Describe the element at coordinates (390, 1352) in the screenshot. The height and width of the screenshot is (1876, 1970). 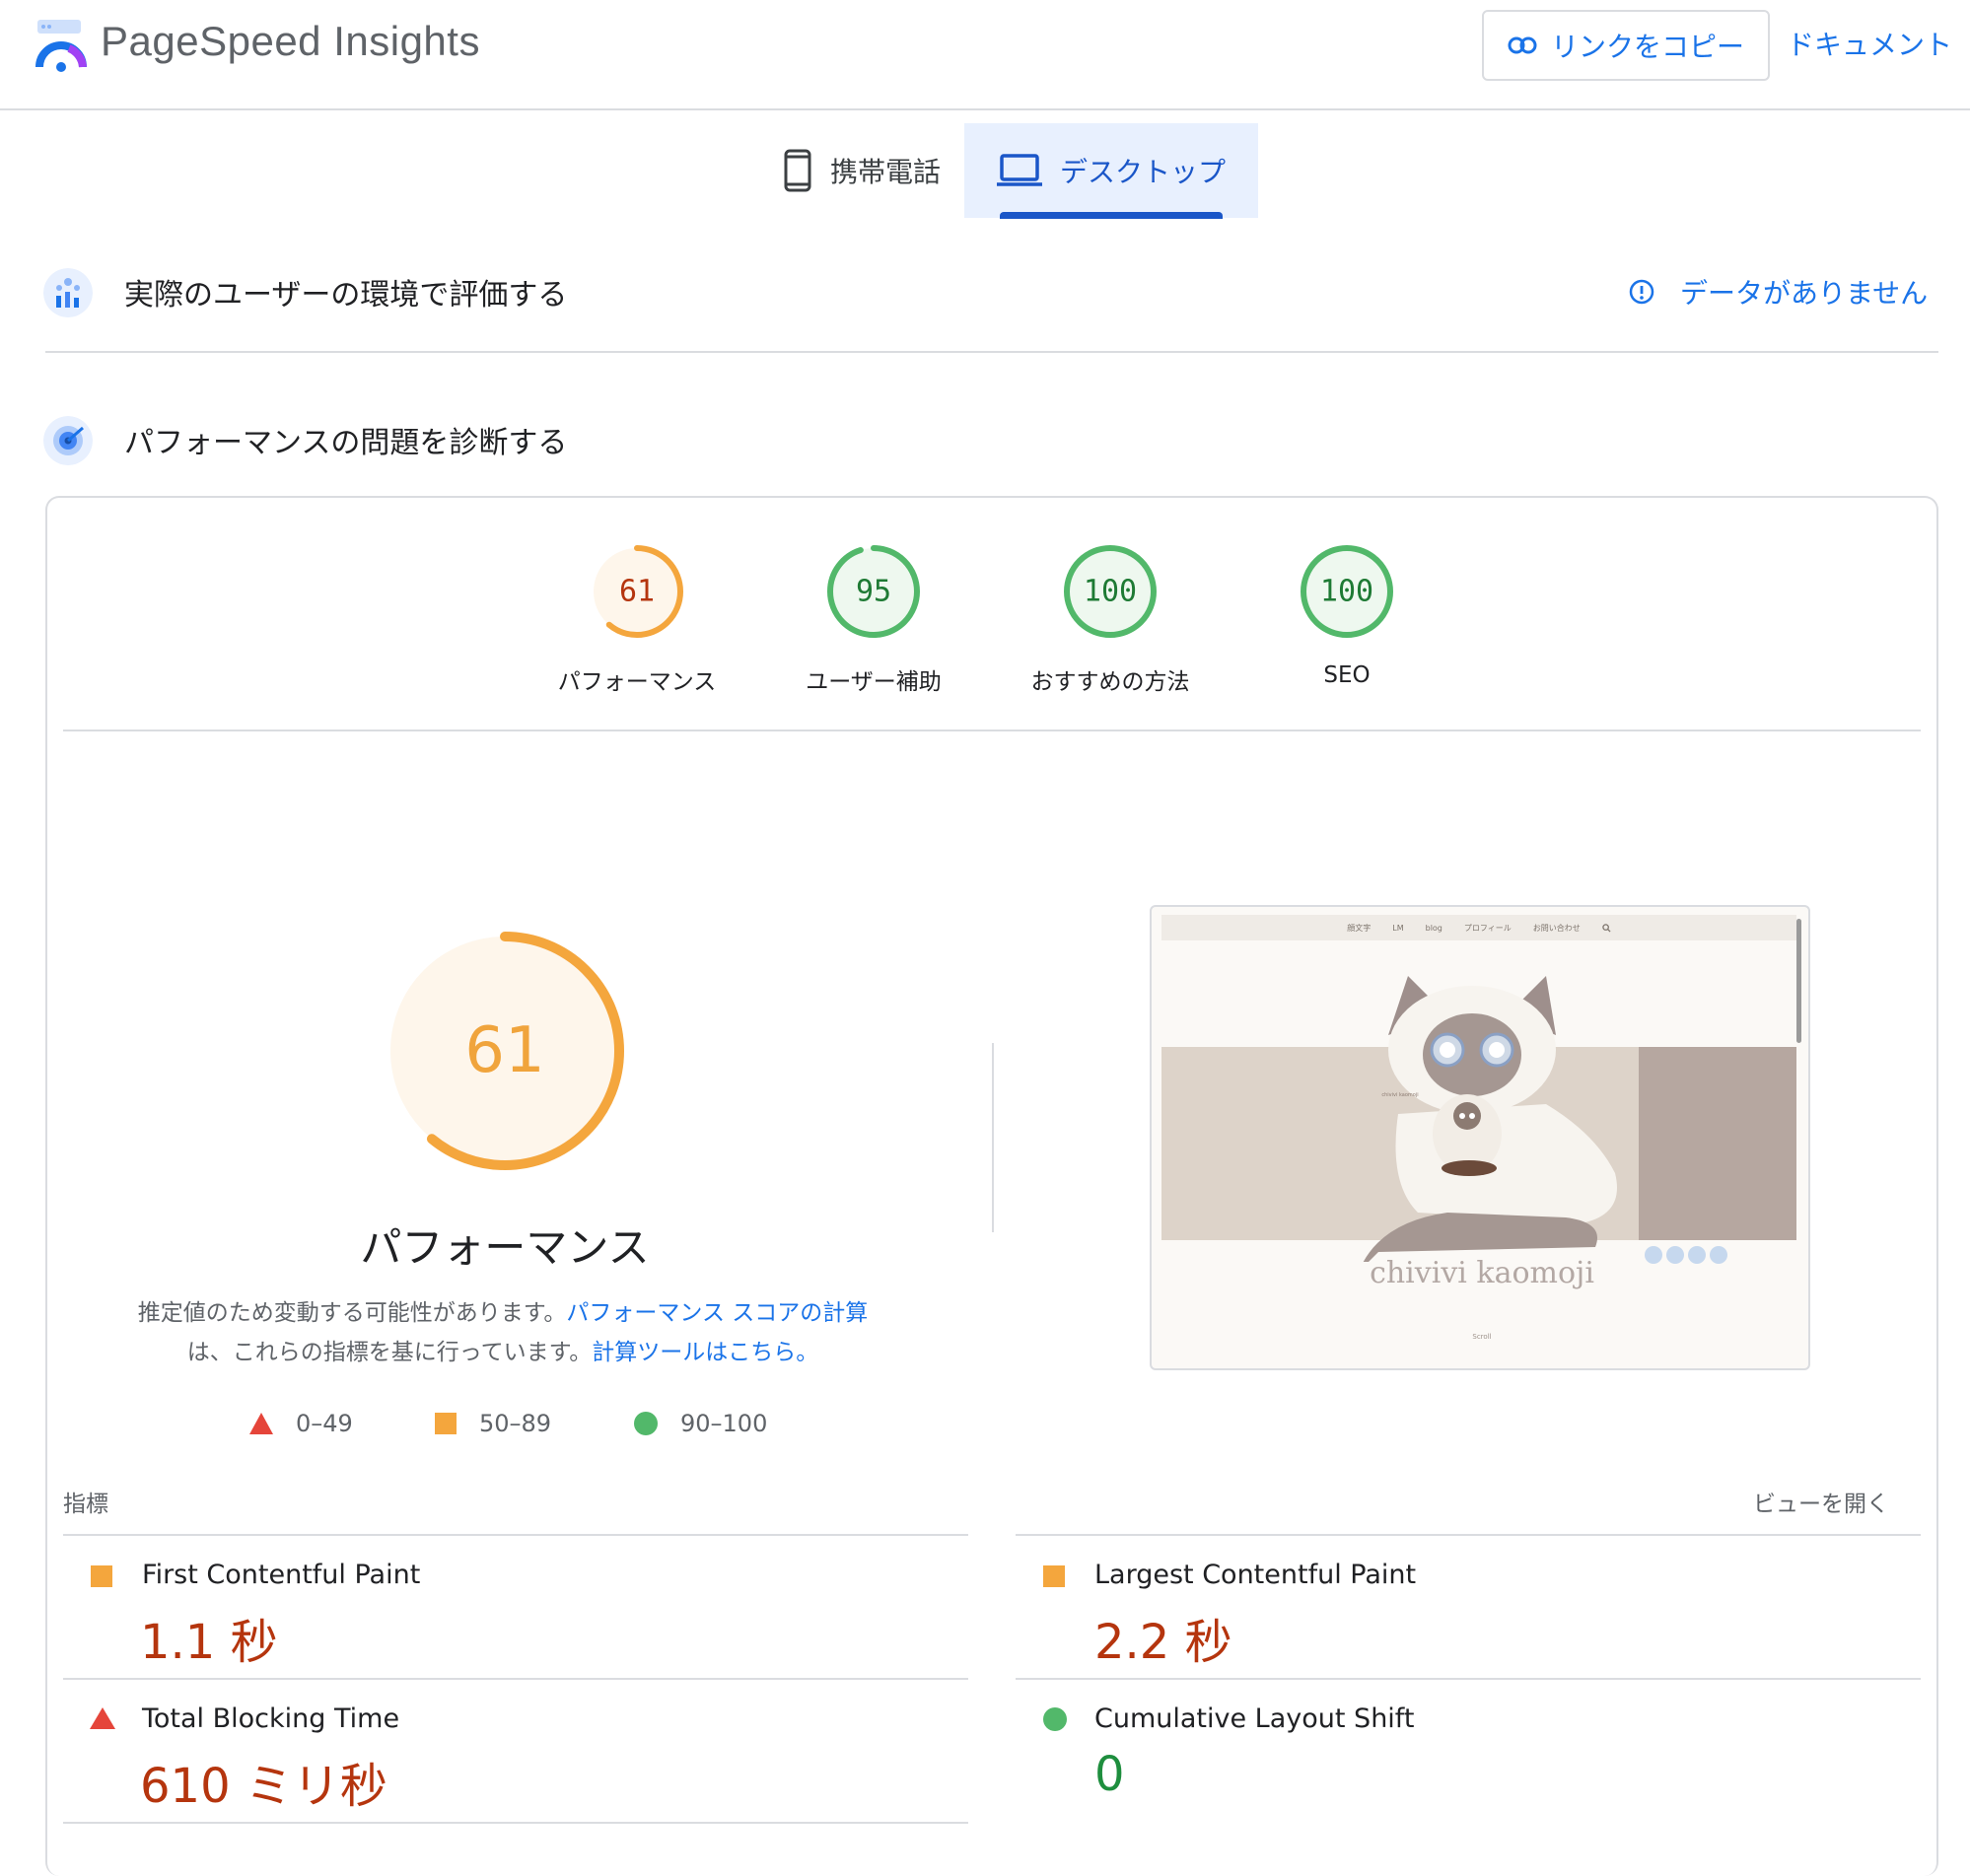
I see `desc-text: は、これらの指標を基に行っています。` at that location.